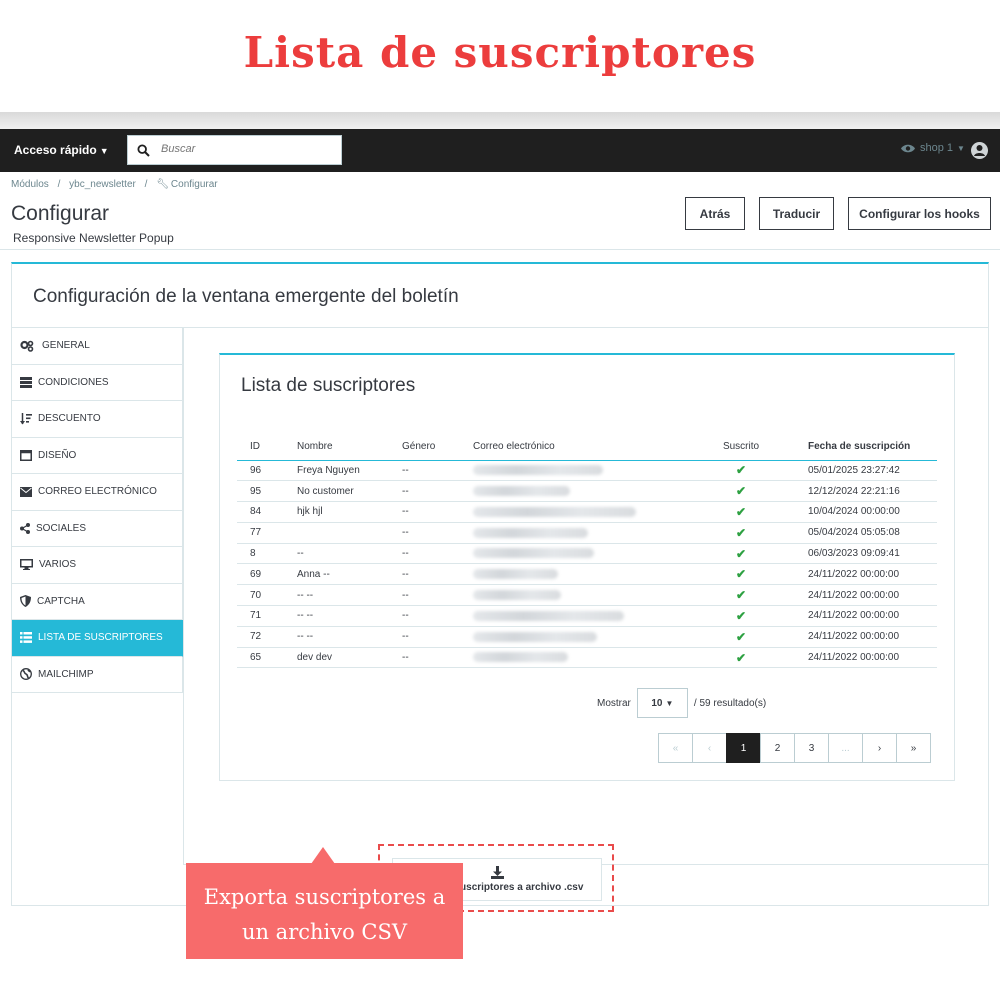 The image size is (1000, 1000). I want to click on breadcrumb-modules: Módulos, so click(30, 184).